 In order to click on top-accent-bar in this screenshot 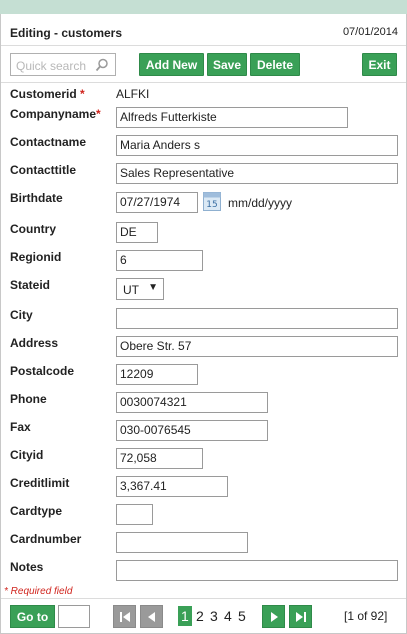, I will do `click(203, 7)`.